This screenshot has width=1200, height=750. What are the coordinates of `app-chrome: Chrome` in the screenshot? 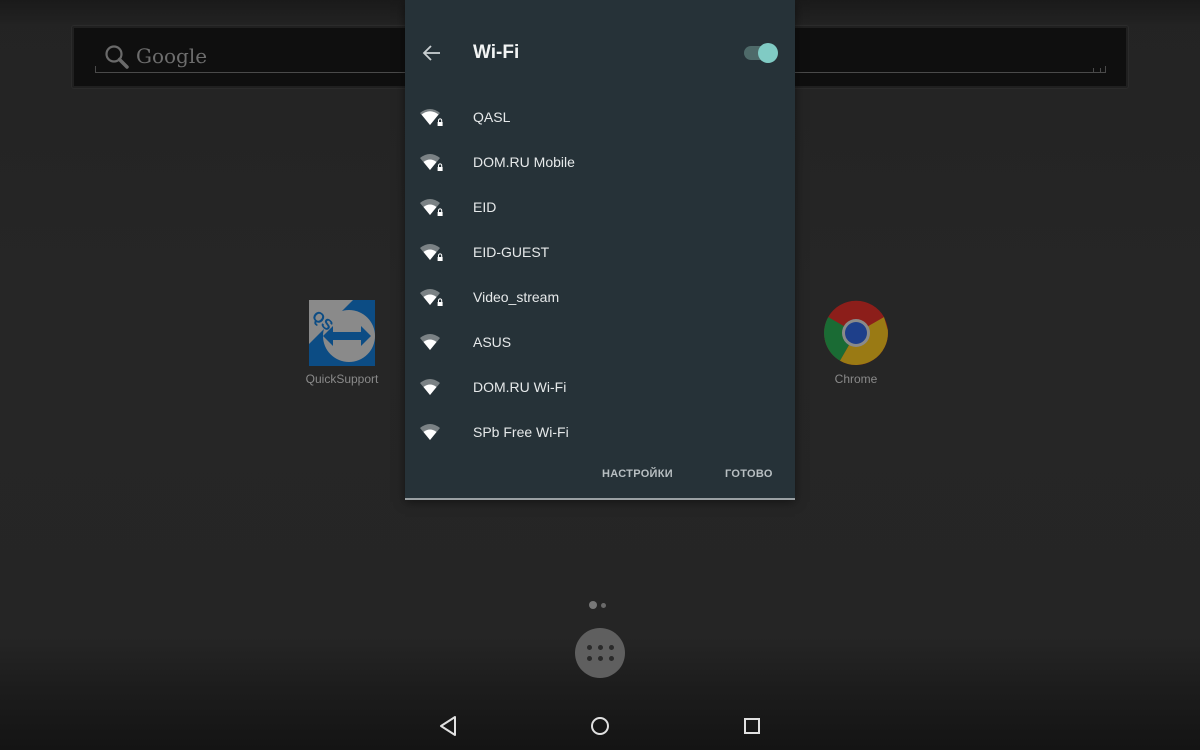 It's located at (856, 343).